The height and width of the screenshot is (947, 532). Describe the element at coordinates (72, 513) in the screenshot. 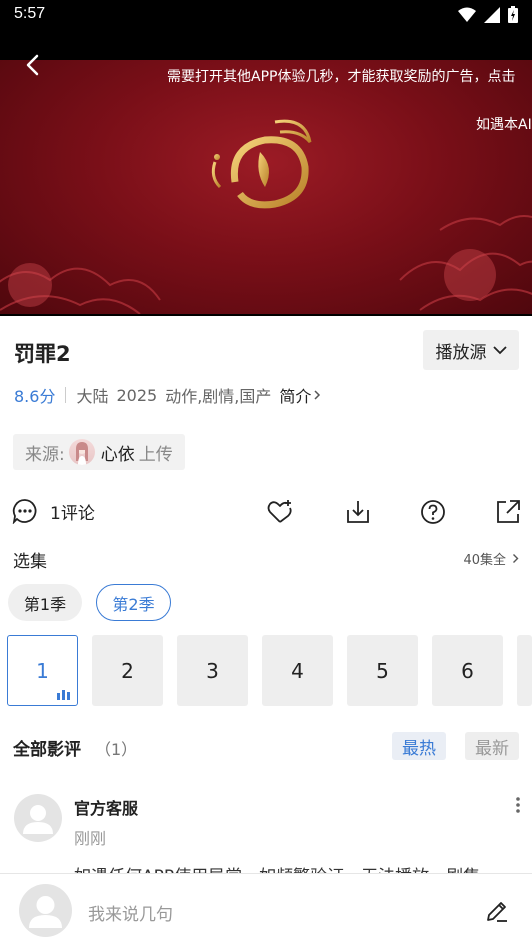

I see `comment-count: 1评论` at that location.